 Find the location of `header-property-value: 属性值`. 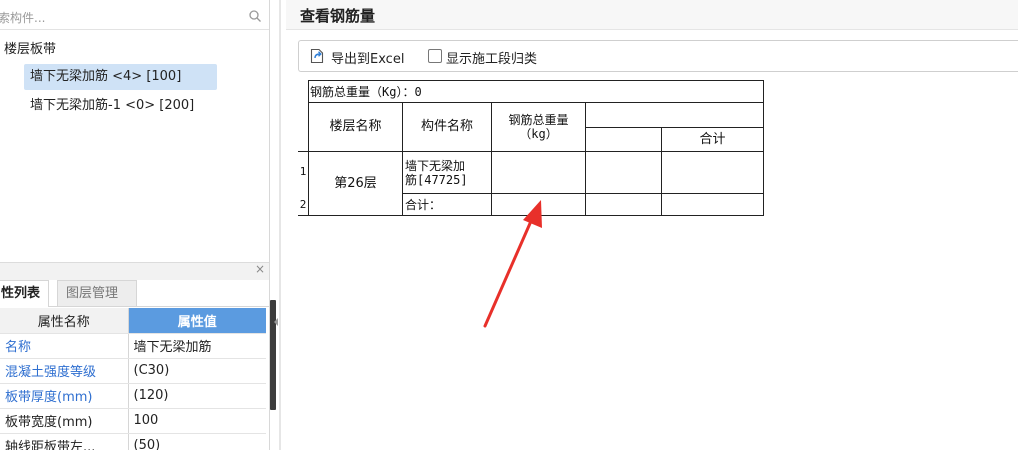

header-property-value: 属性值 is located at coordinates (197, 321).